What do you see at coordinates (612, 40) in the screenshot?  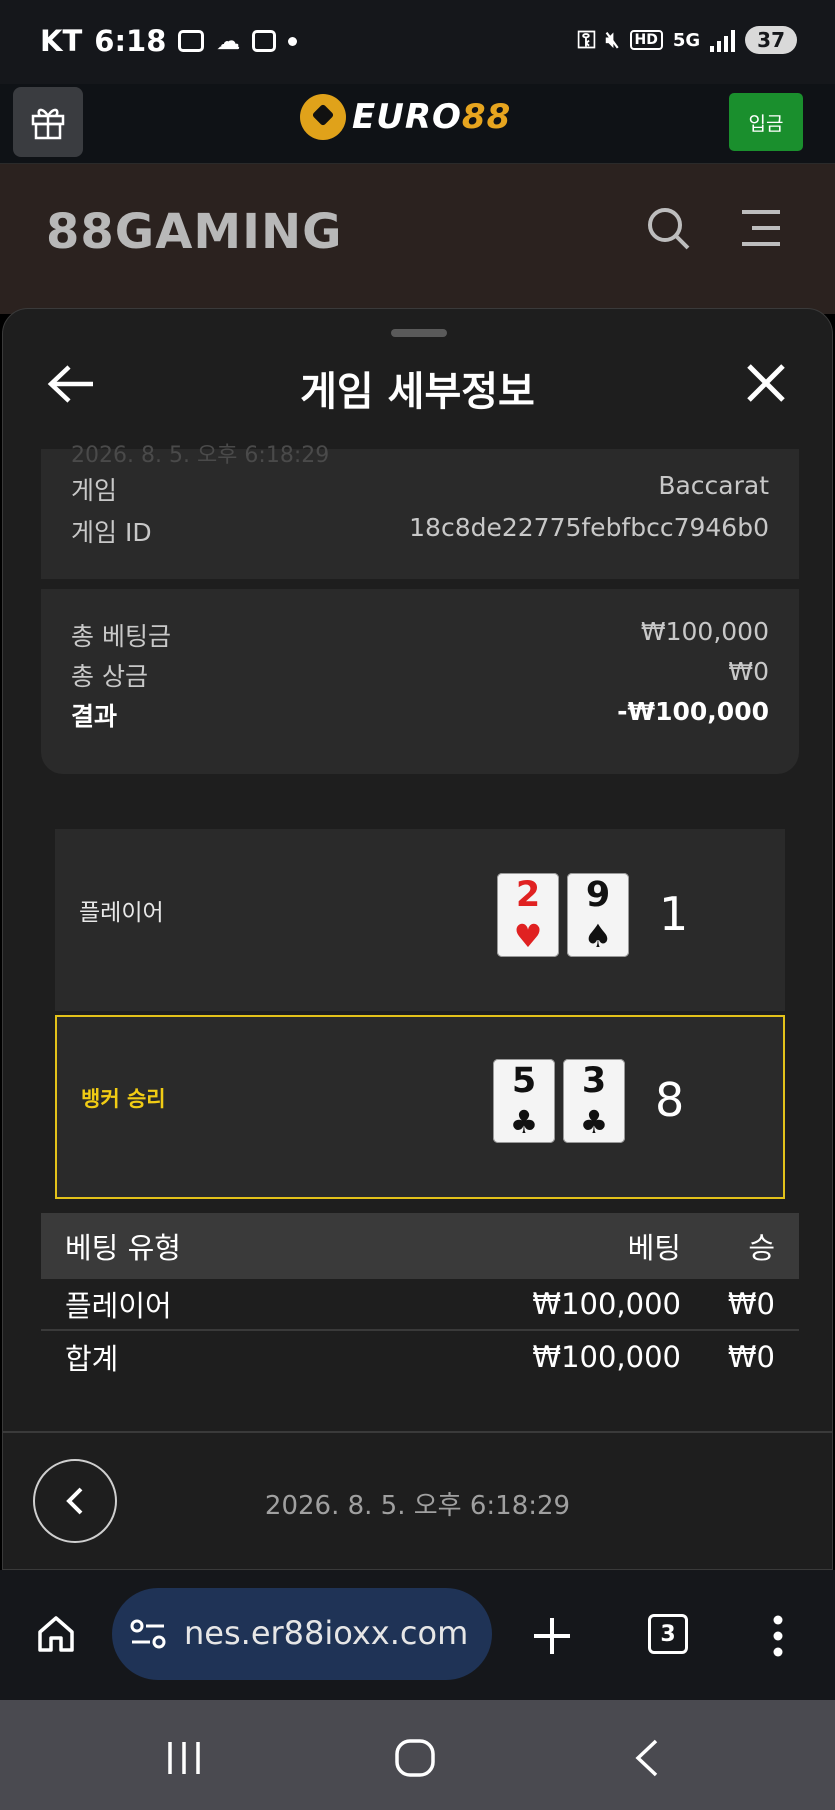 I see `mute-icon: 🔇︎` at bounding box center [612, 40].